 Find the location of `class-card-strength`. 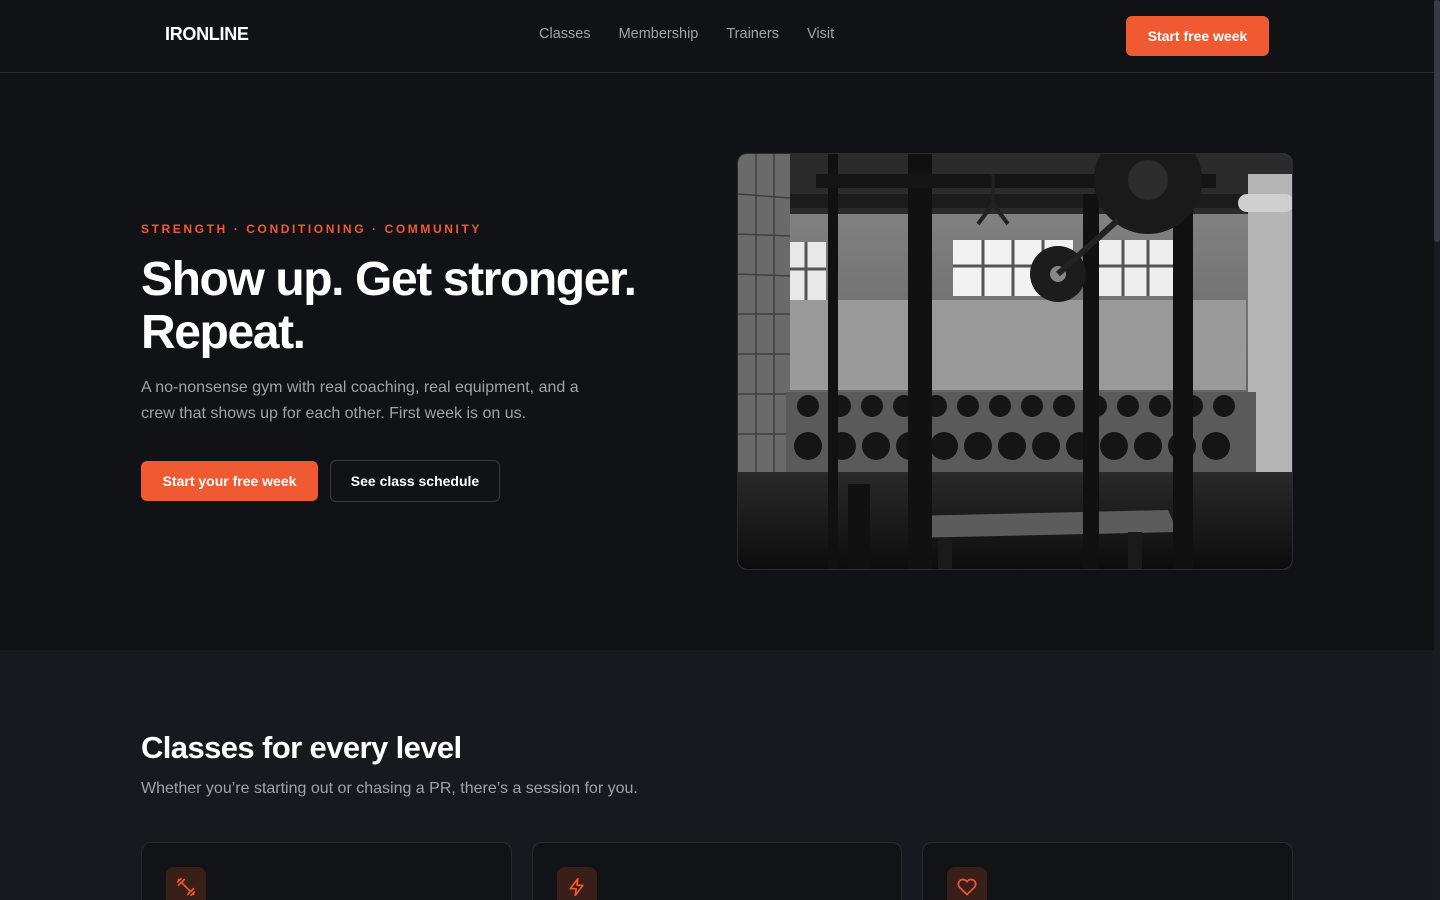

class-card-strength is located at coordinates (326, 871).